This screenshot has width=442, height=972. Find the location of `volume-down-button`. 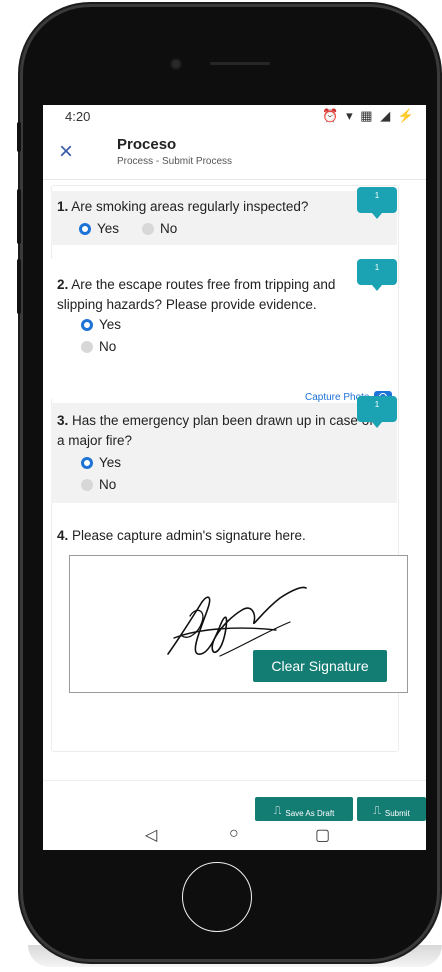

volume-down-button is located at coordinates (19, 286).